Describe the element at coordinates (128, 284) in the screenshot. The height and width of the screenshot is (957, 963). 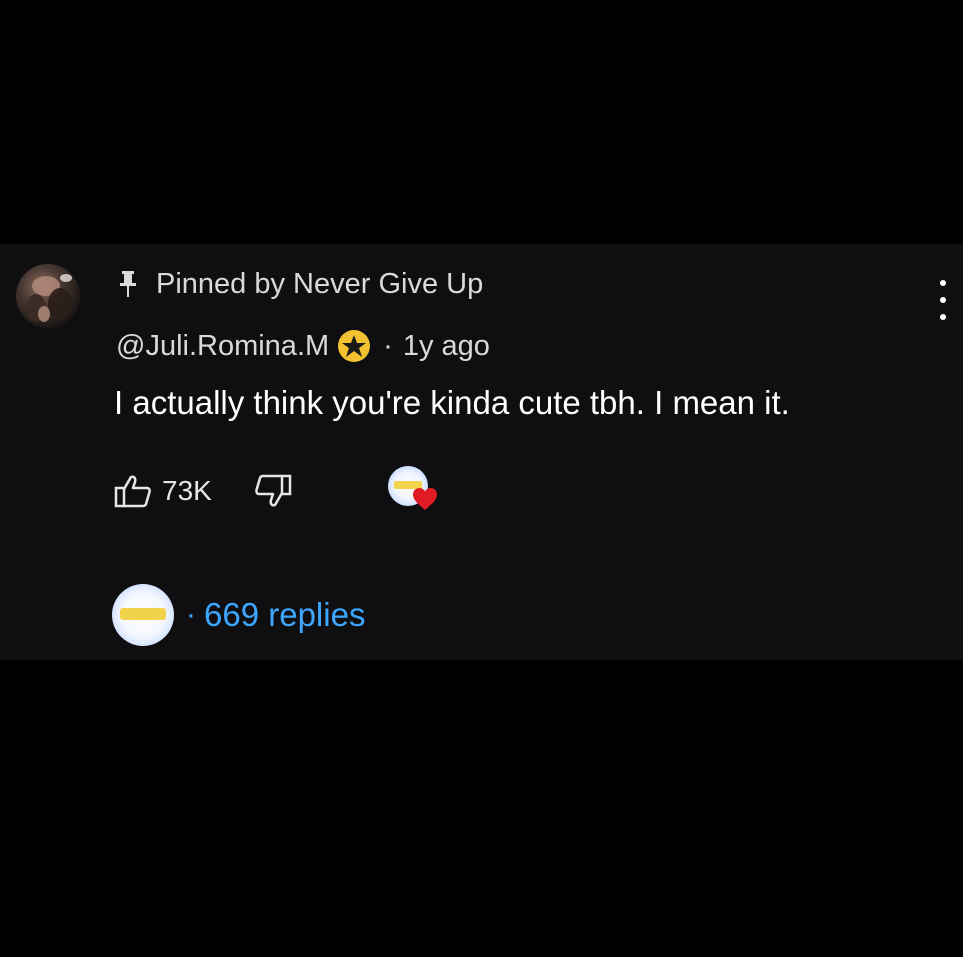
I see `pin-icon` at that location.